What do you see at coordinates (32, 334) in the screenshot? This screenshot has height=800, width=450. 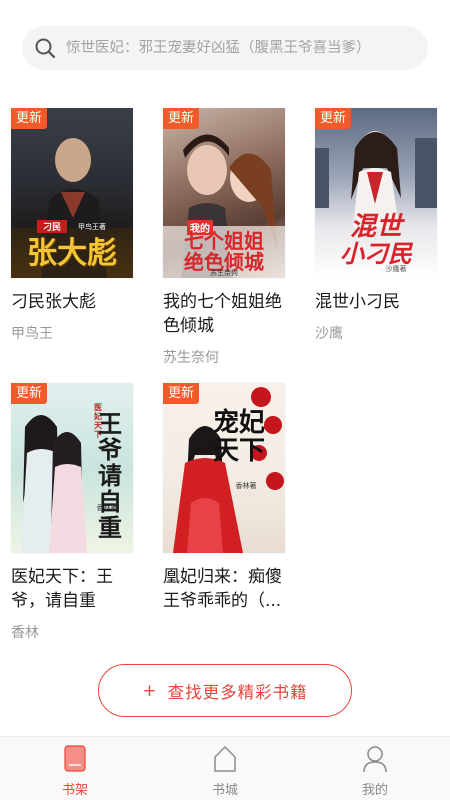 I see `book-author: 甲鸟王` at bounding box center [32, 334].